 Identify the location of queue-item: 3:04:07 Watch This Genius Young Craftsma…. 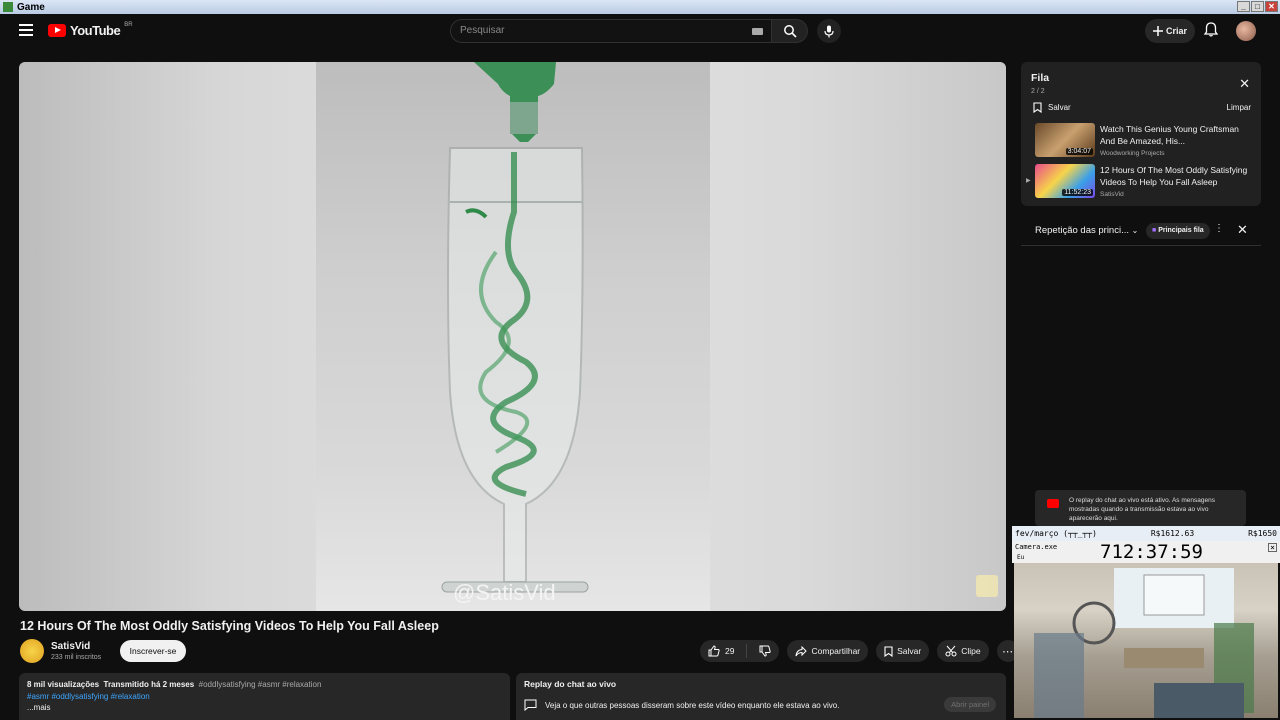
(1141, 143).